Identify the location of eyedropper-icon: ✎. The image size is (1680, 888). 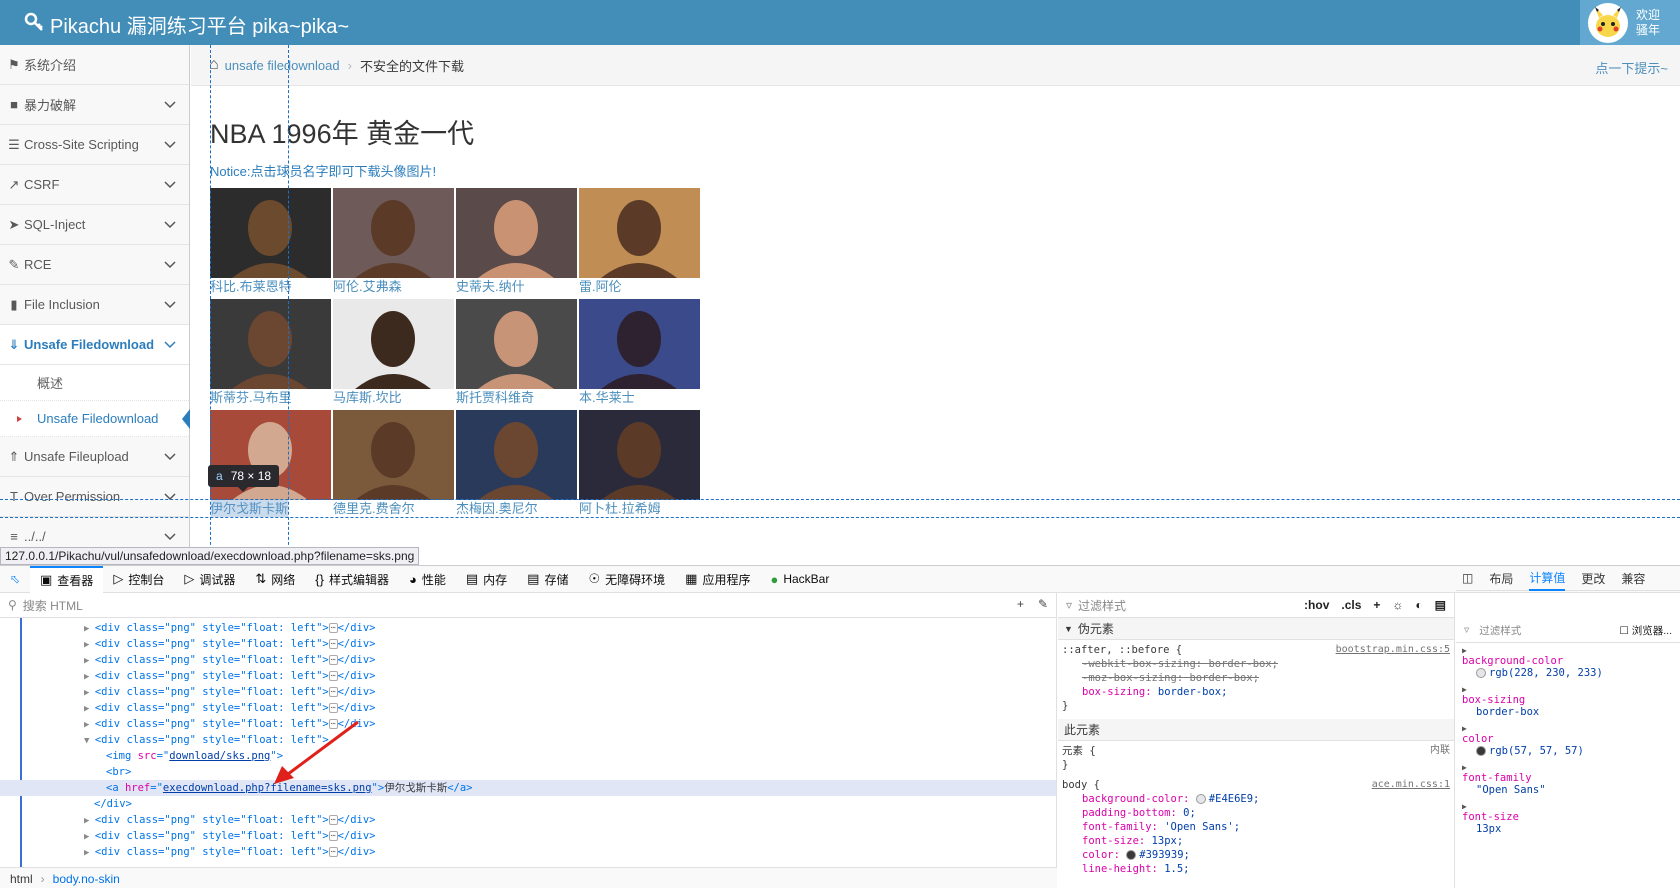
(1043, 604).